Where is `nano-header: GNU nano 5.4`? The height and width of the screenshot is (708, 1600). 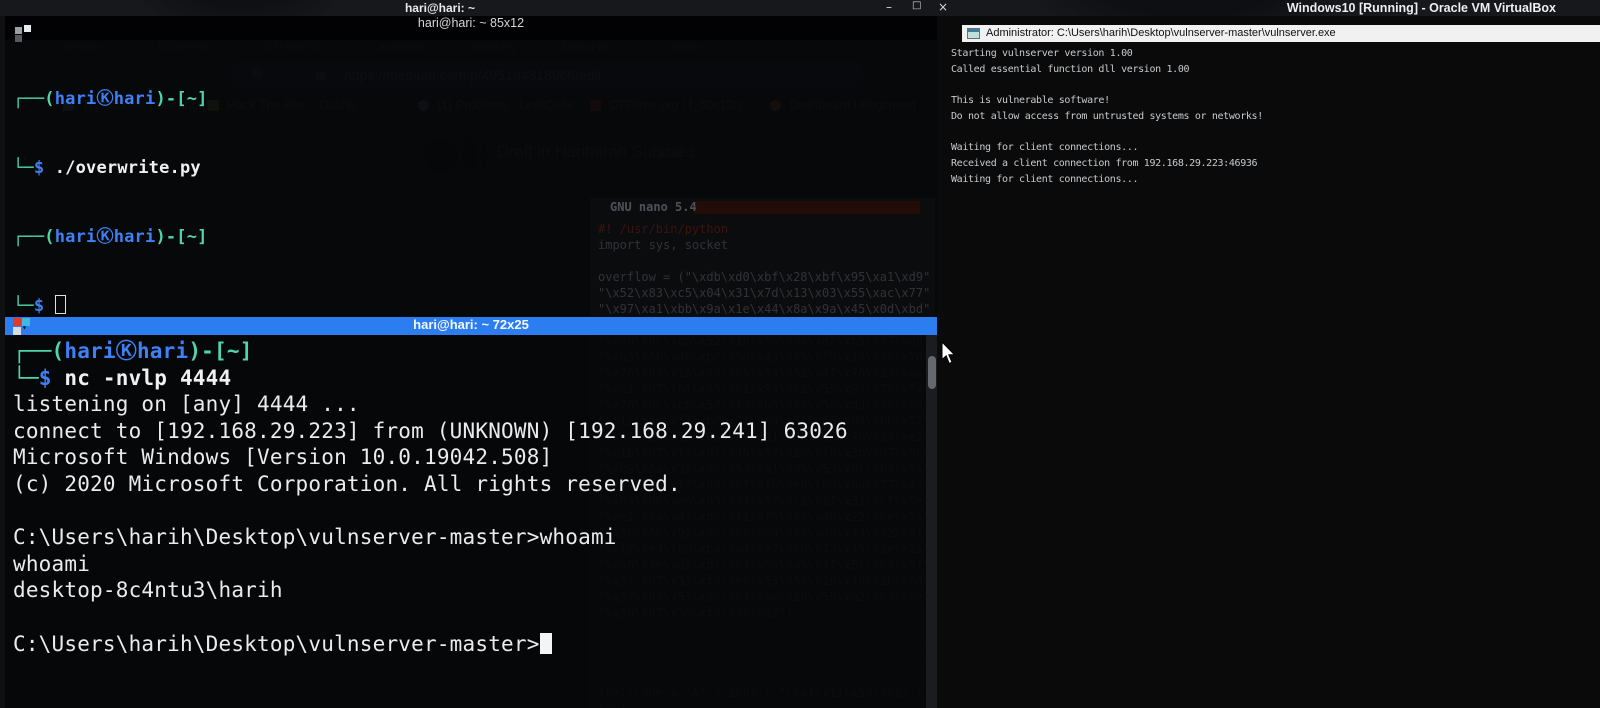
nano-header: GNU nano 5.4 is located at coordinates (762, 207).